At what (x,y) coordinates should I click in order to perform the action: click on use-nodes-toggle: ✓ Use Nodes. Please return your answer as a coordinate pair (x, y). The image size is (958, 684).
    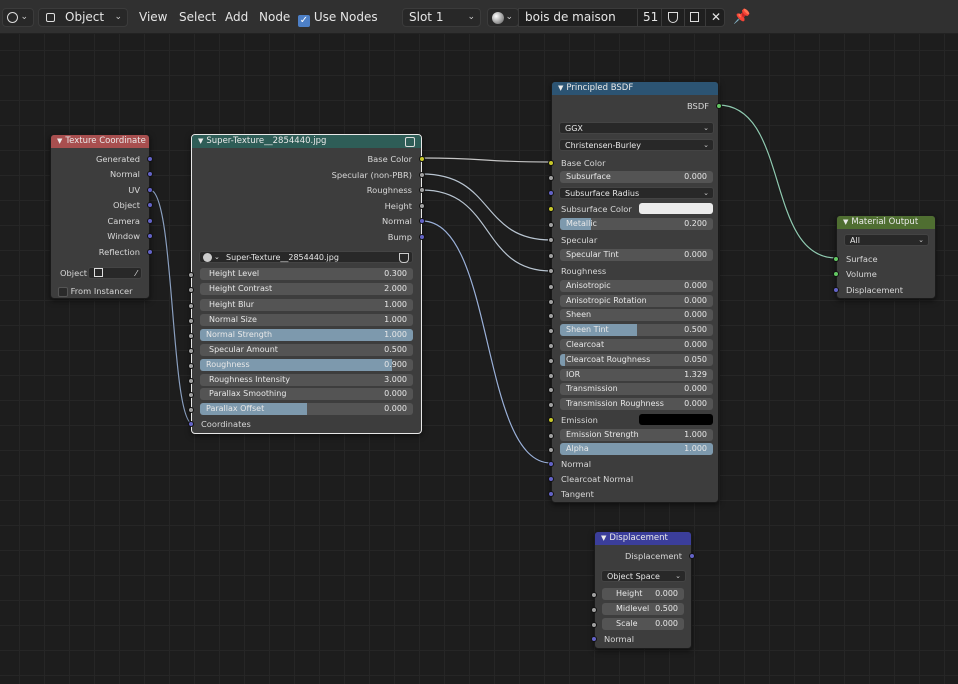
    Looking at the image, I should click on (338, 17).